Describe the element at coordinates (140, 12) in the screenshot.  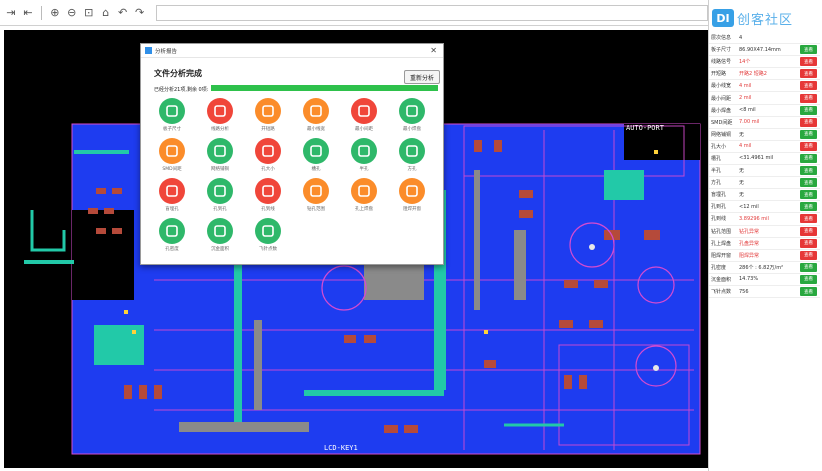
I see `redo-icon: ↷` at that location.